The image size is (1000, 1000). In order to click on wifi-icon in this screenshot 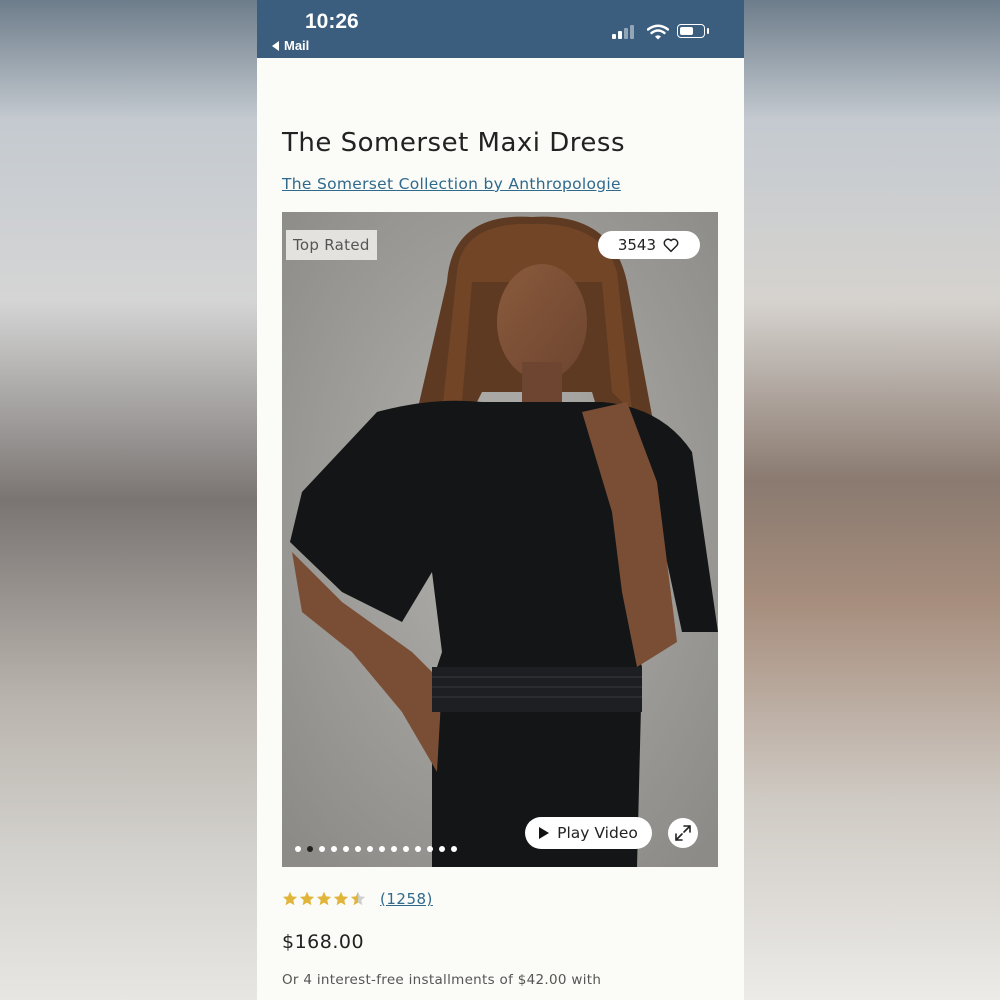, I will do `click(658, 32)`.